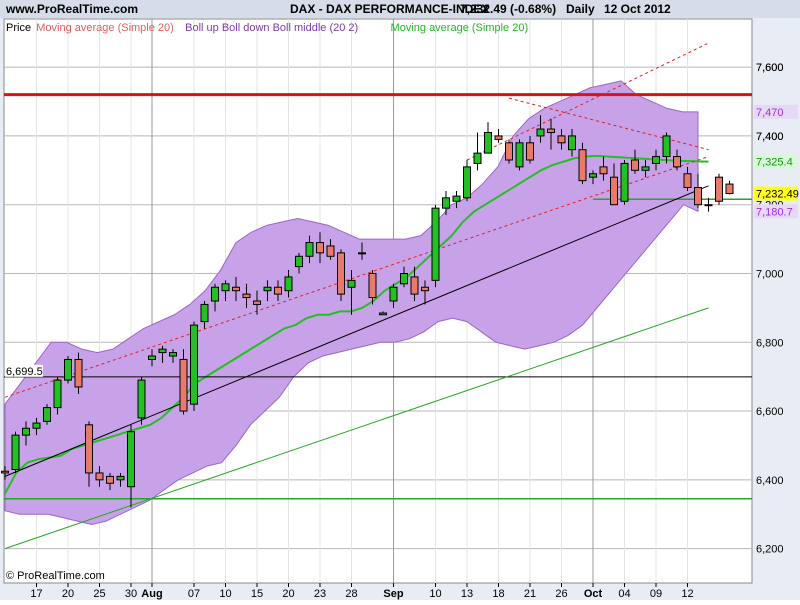 The width and height of the screenshot is (800, 605). What do you see at coordinates (687, 594) in the screenshot?
I see `x-tick-label: 12` at bounding box center [687, 594].